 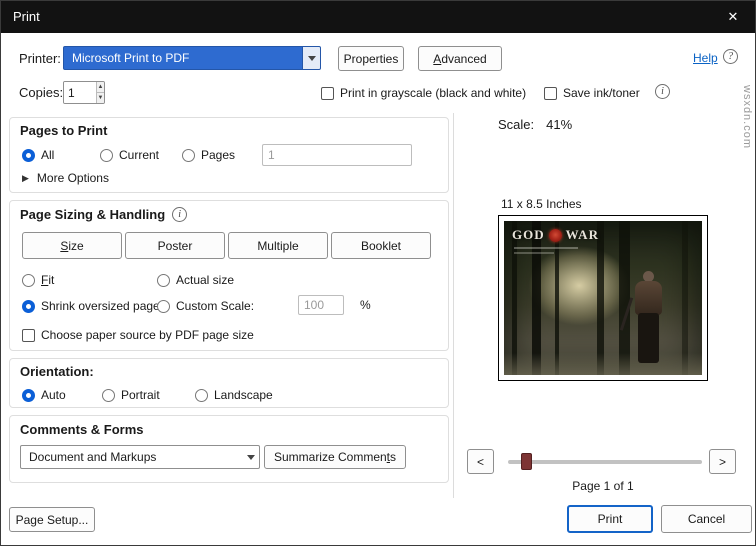 I want to click on preview-page: GOD WAR, so click(x=603, y=298).